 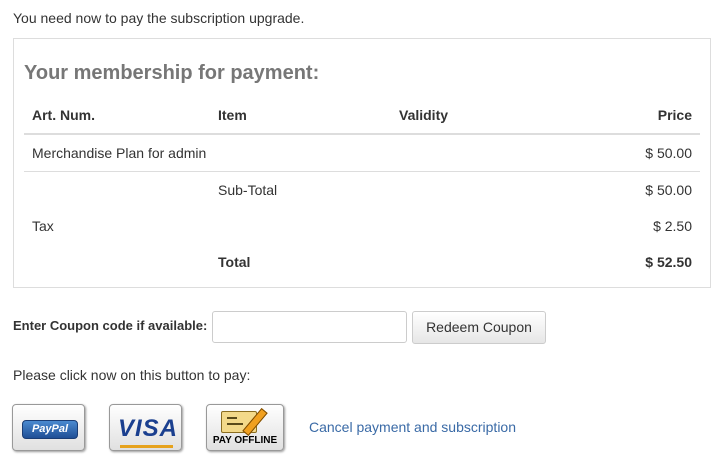 I want to click on subtotal-label: Sub-Total, so click(x=248, y=190).